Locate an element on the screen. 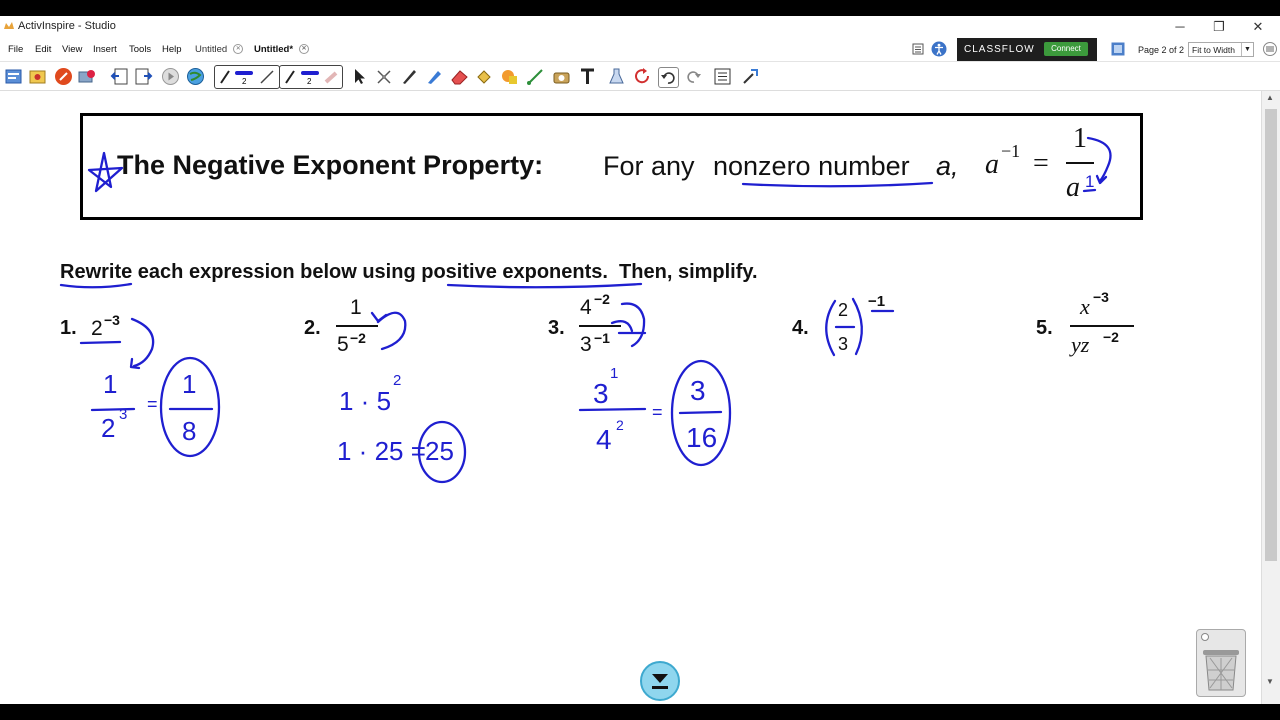 This screenshot has width=1280, height=720. camera-icon is located at coordinates (561, 76).